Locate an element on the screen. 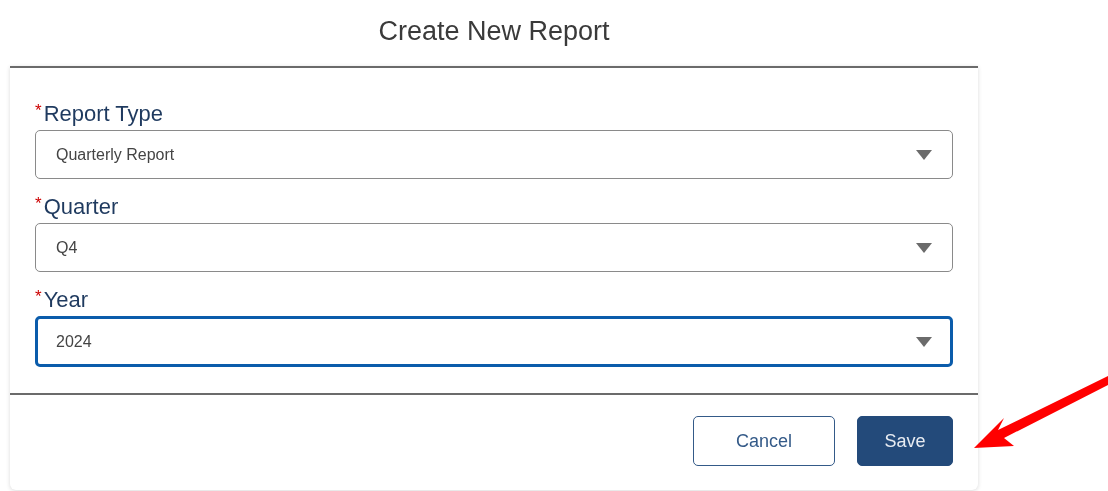 Image resolution: width=1108 pixels, height=491 pixels. dialog-title: Create New Report is located at coordinates (494, 31).